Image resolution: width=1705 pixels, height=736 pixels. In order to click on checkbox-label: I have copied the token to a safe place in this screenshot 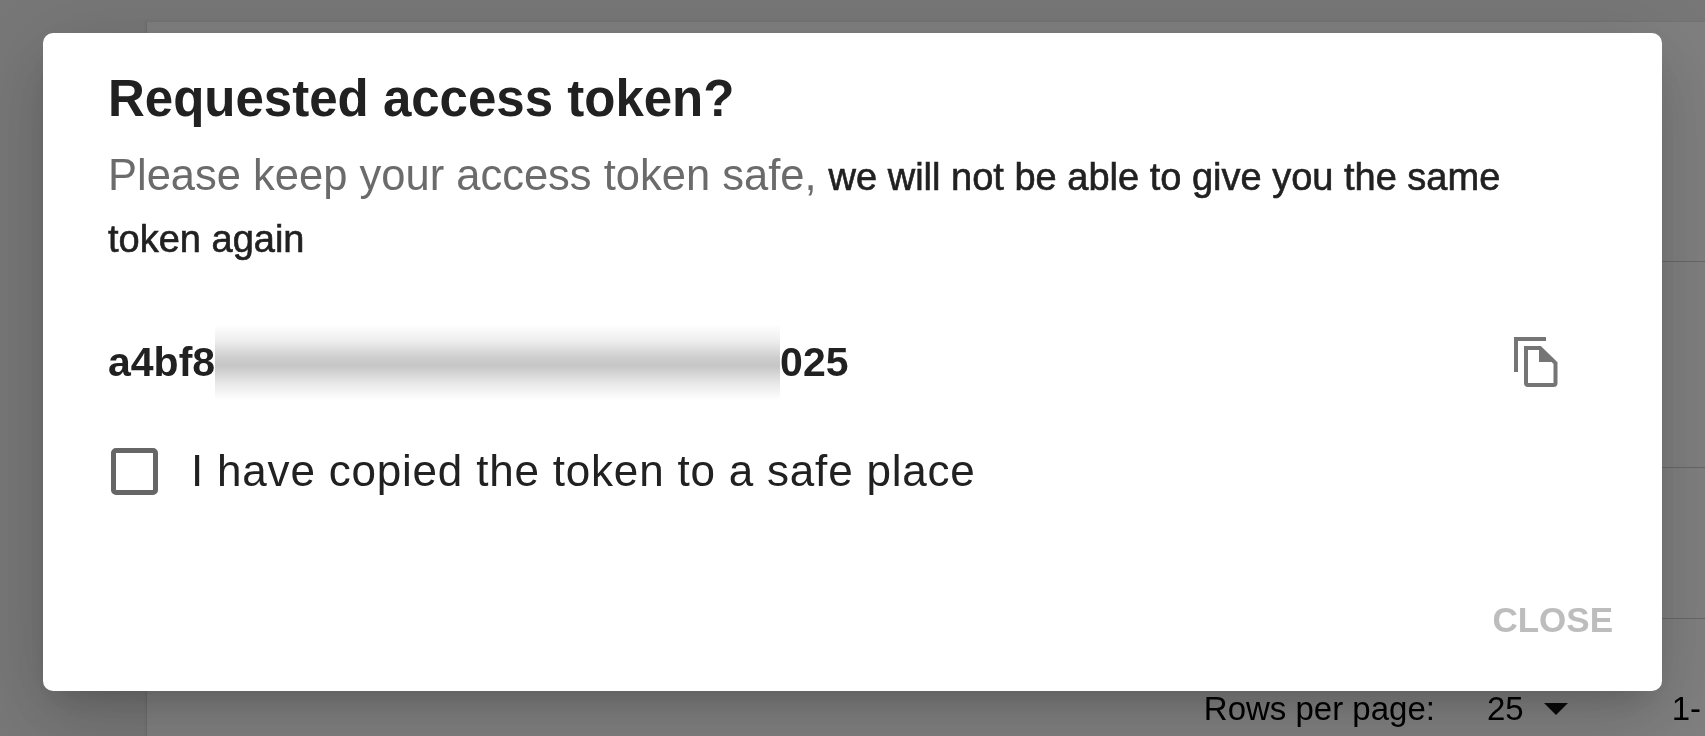, I will do `click(583, 471)`.